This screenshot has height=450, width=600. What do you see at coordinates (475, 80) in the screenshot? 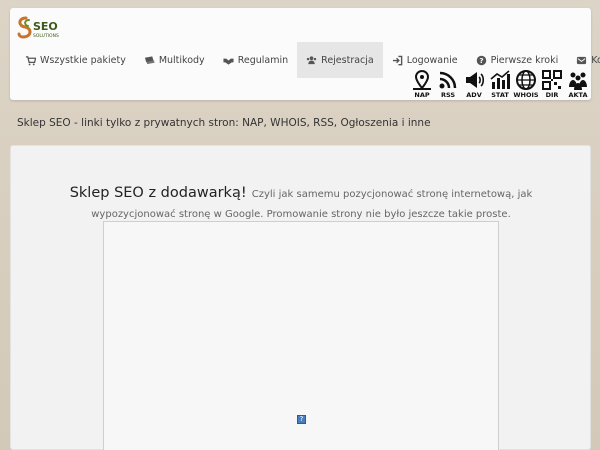
I see `megaphone-icon` at bounding box center [475, 80].